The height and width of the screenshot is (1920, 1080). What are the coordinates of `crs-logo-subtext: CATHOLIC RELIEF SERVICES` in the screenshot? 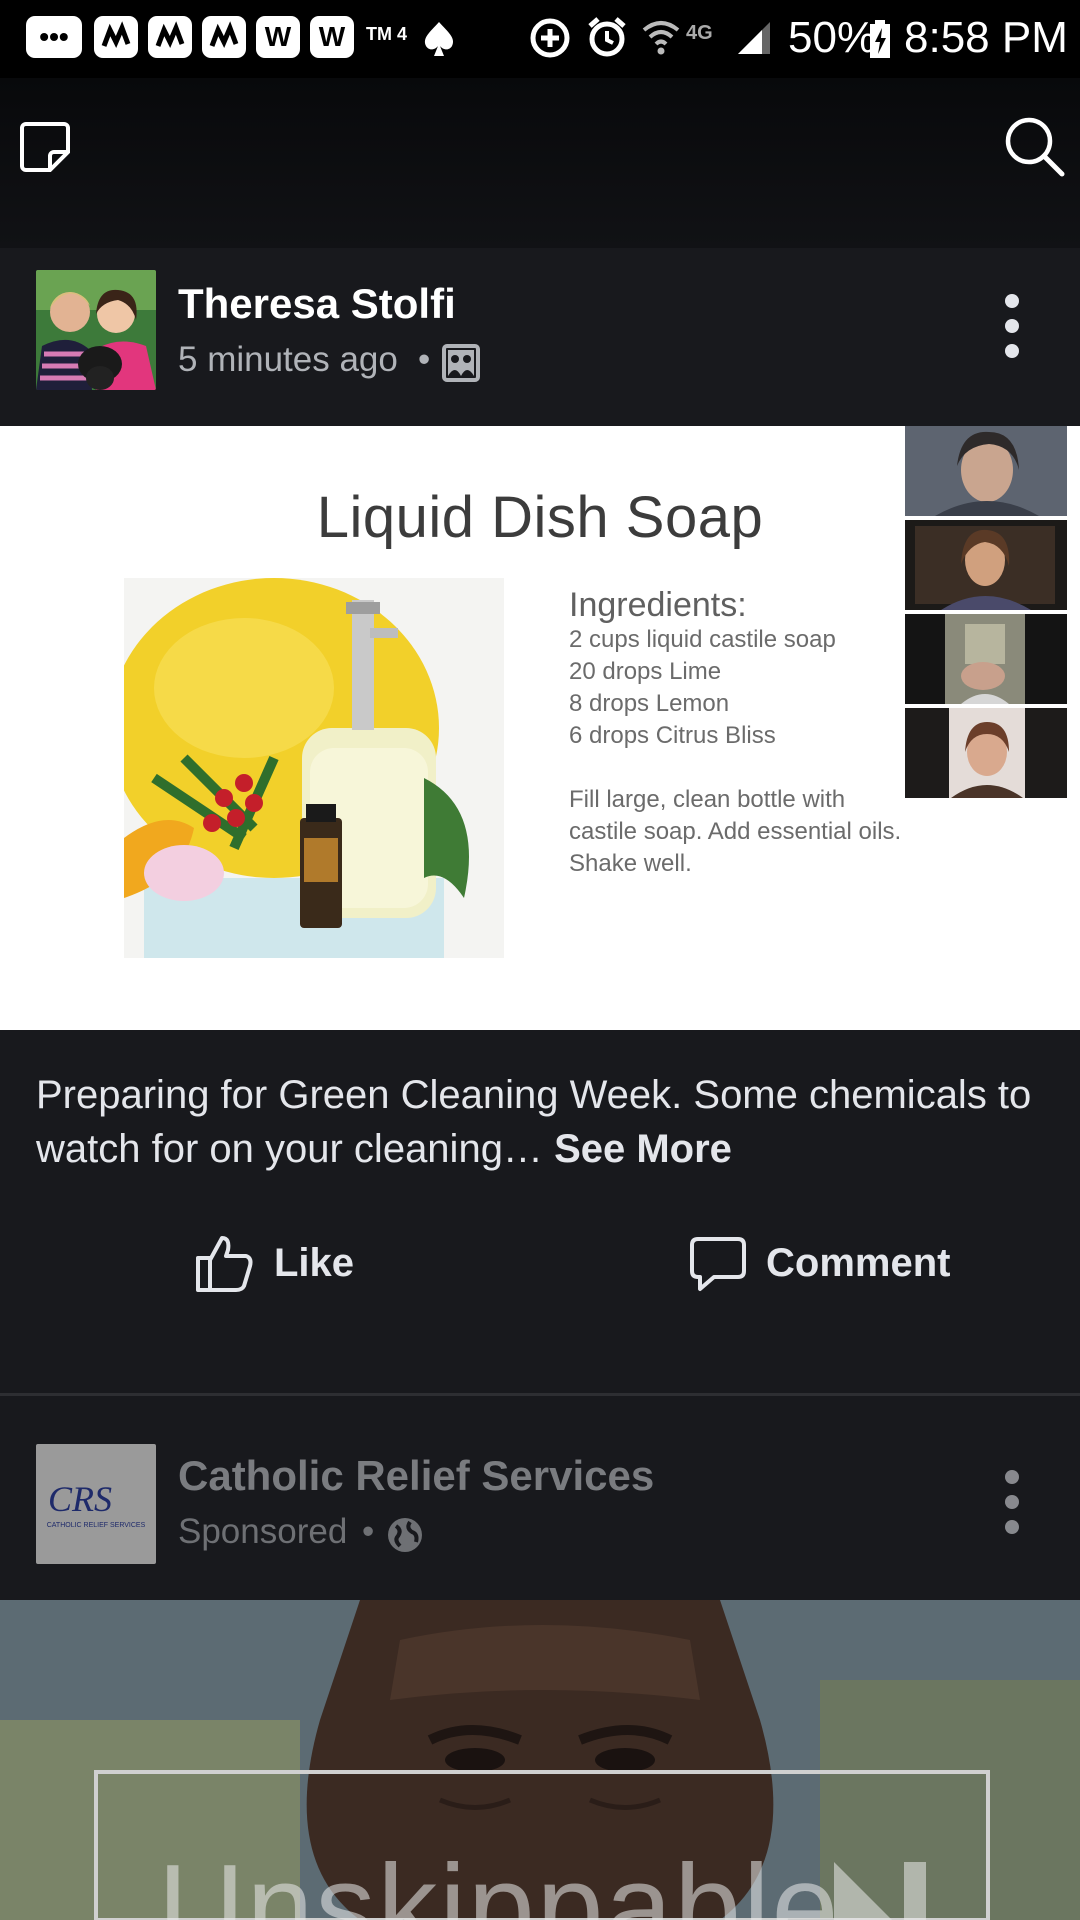 It's located at (96, 1525).